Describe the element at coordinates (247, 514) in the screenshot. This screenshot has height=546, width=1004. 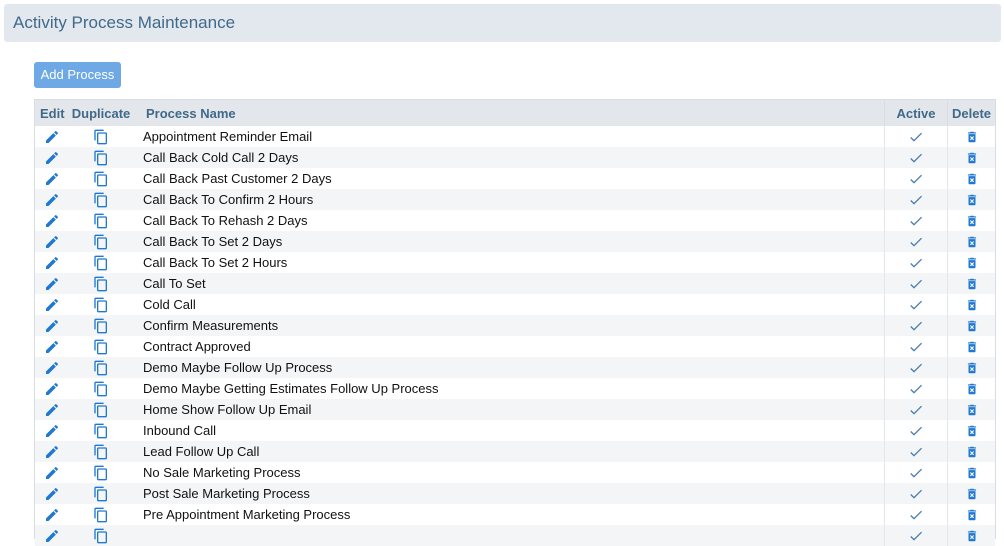
I see `process-name: Pre Appointment Marketing Process` at that location.